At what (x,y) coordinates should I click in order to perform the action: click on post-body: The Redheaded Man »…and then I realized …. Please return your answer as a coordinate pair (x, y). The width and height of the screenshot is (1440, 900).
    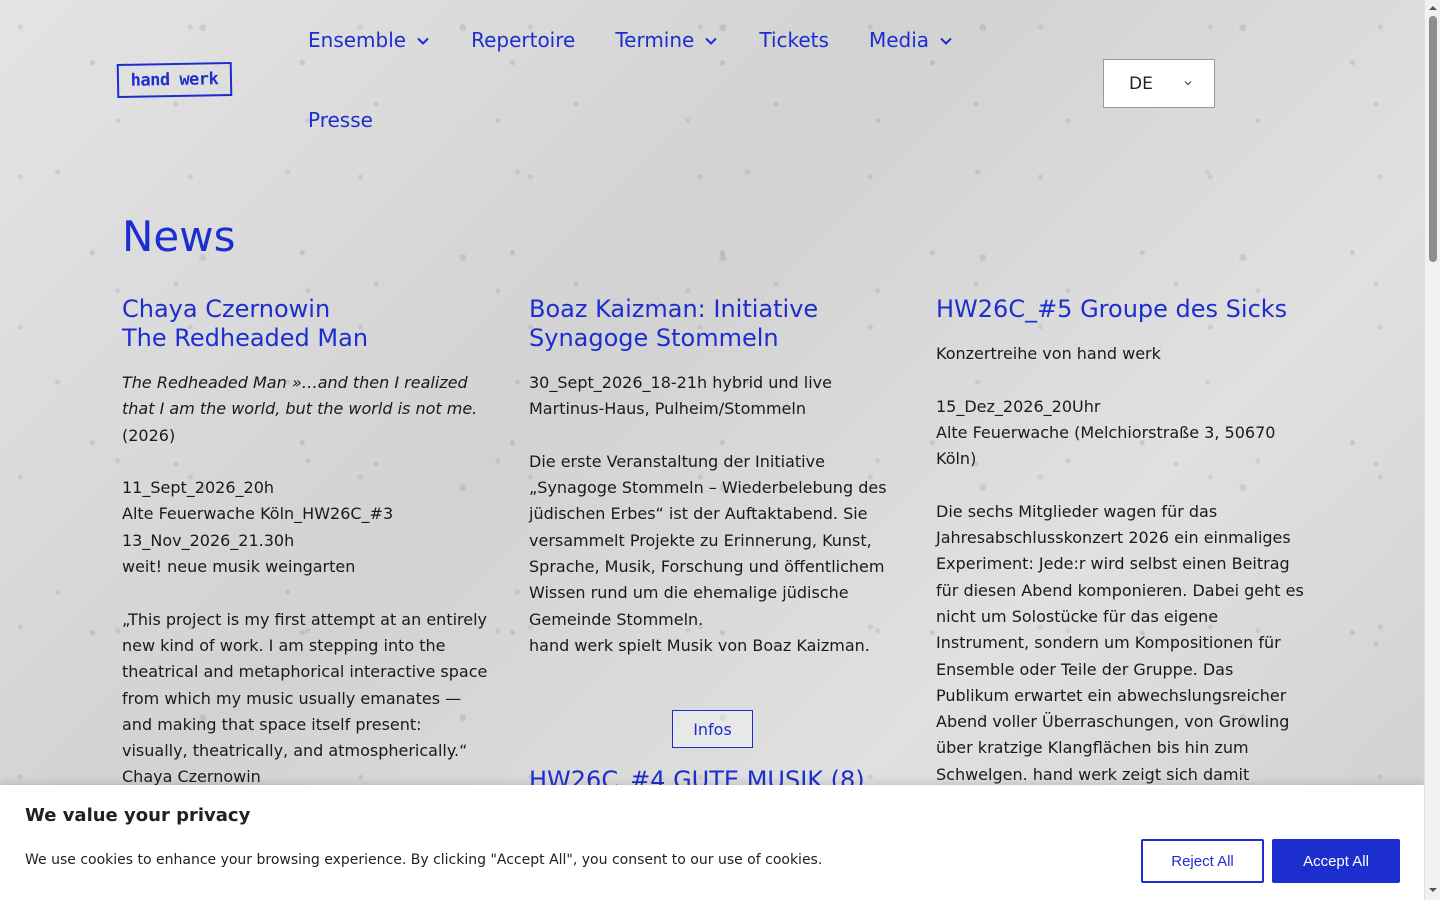
    Looking at the image, I should click on (307, 580).